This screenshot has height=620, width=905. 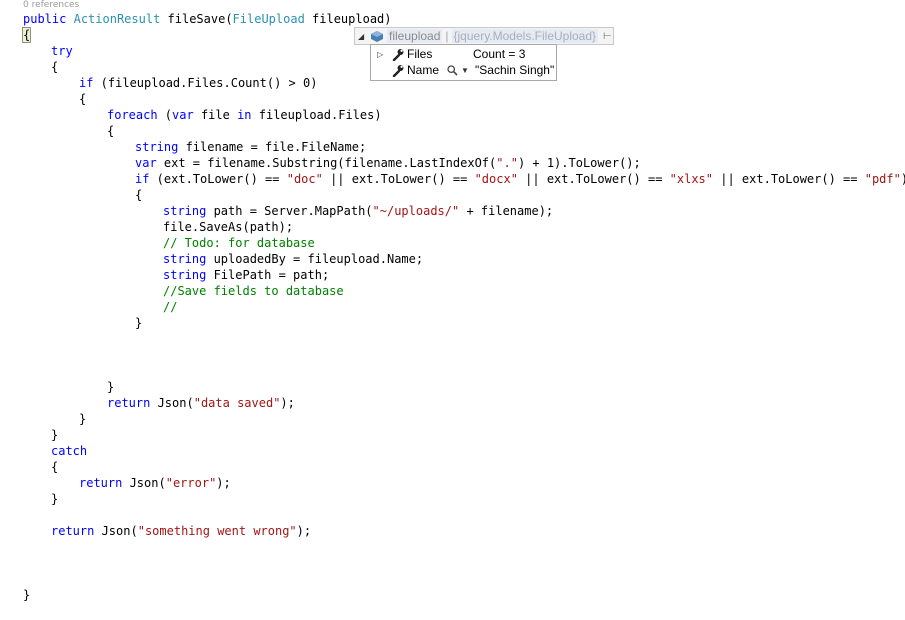 I want to click on dropdown-arrow-icon: ▼, so click(x=465, y=70).